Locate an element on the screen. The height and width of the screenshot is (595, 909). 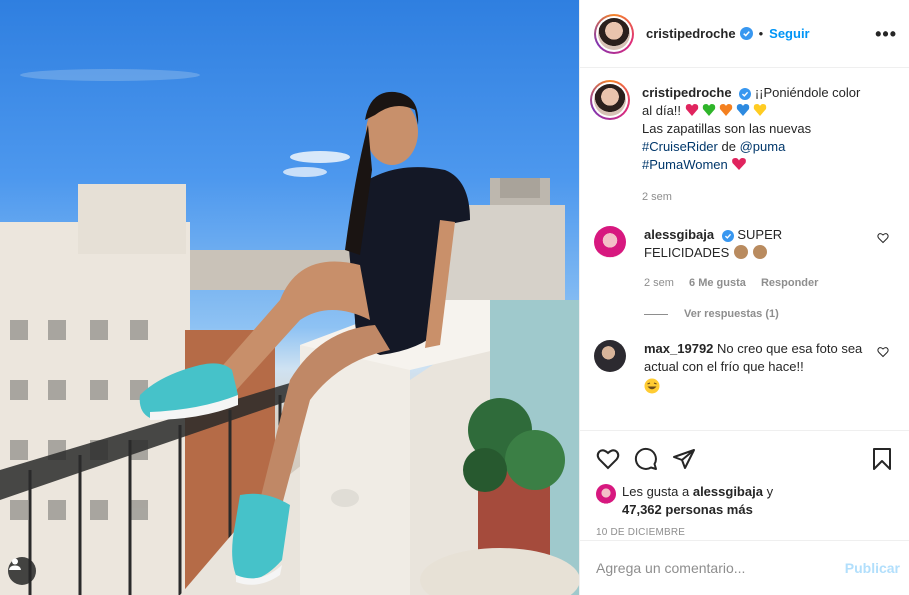
view-replies-button: Ver respuestas (1) is located at coordinates (768, 314).